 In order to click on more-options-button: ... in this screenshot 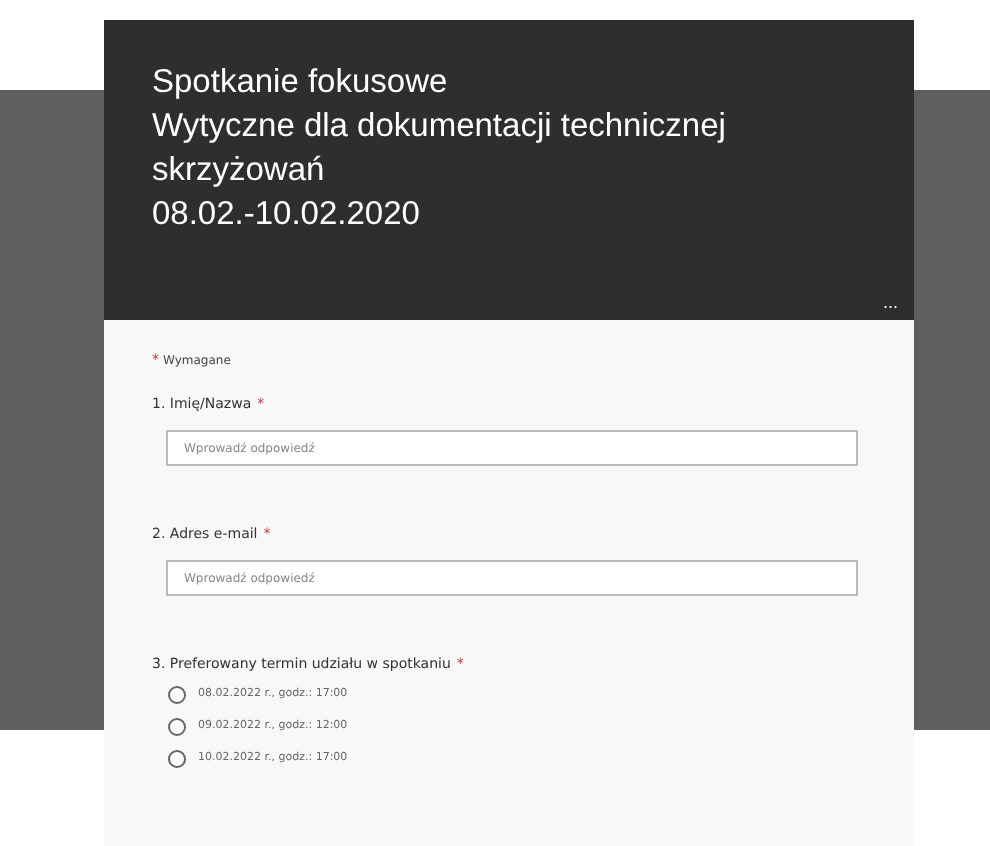, I will do `click(890, 302)`.